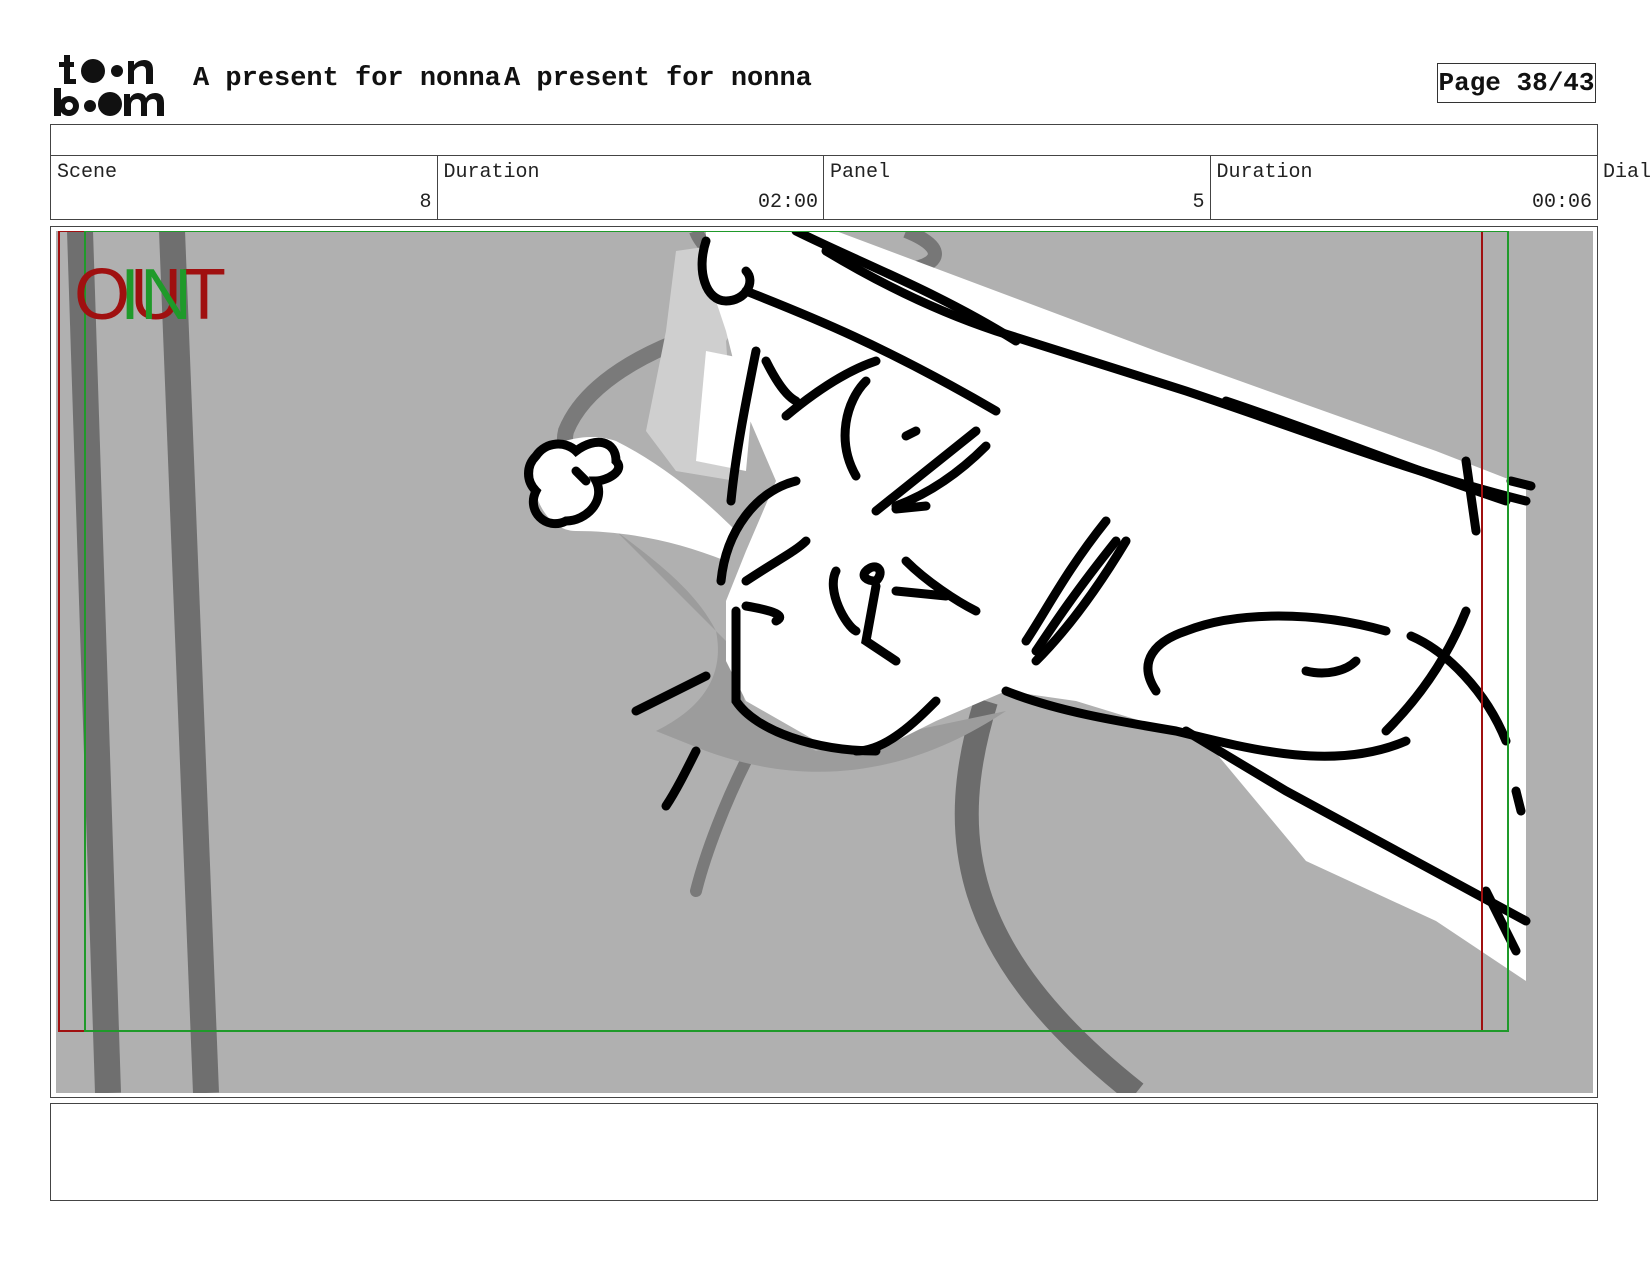 The image size is (1650, 1275). I want to click on panel-value: 5, so click(1198, 202).